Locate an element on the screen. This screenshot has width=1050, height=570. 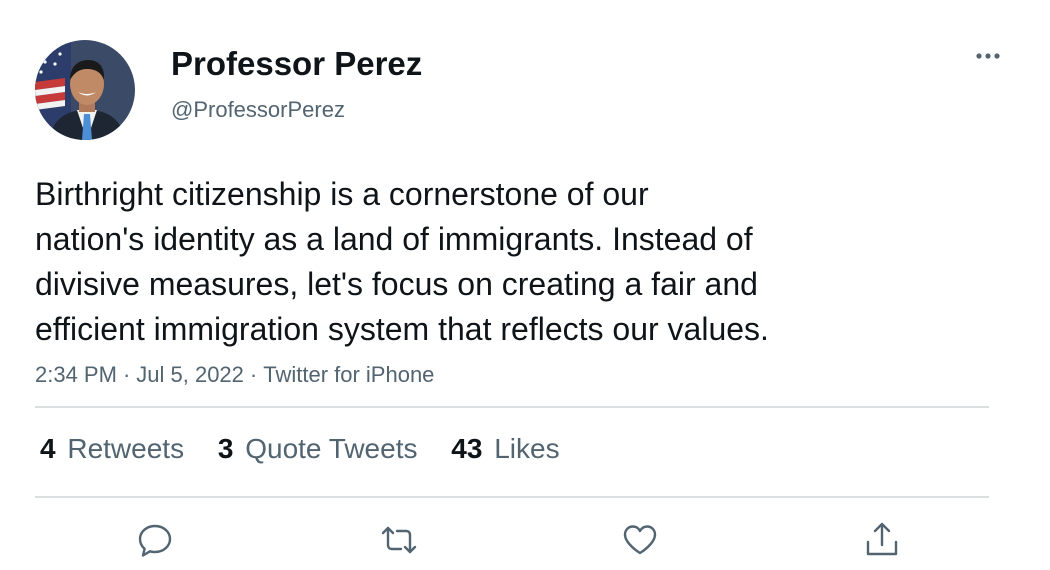
likes-label: Likes is located at coordinates (527, 448).